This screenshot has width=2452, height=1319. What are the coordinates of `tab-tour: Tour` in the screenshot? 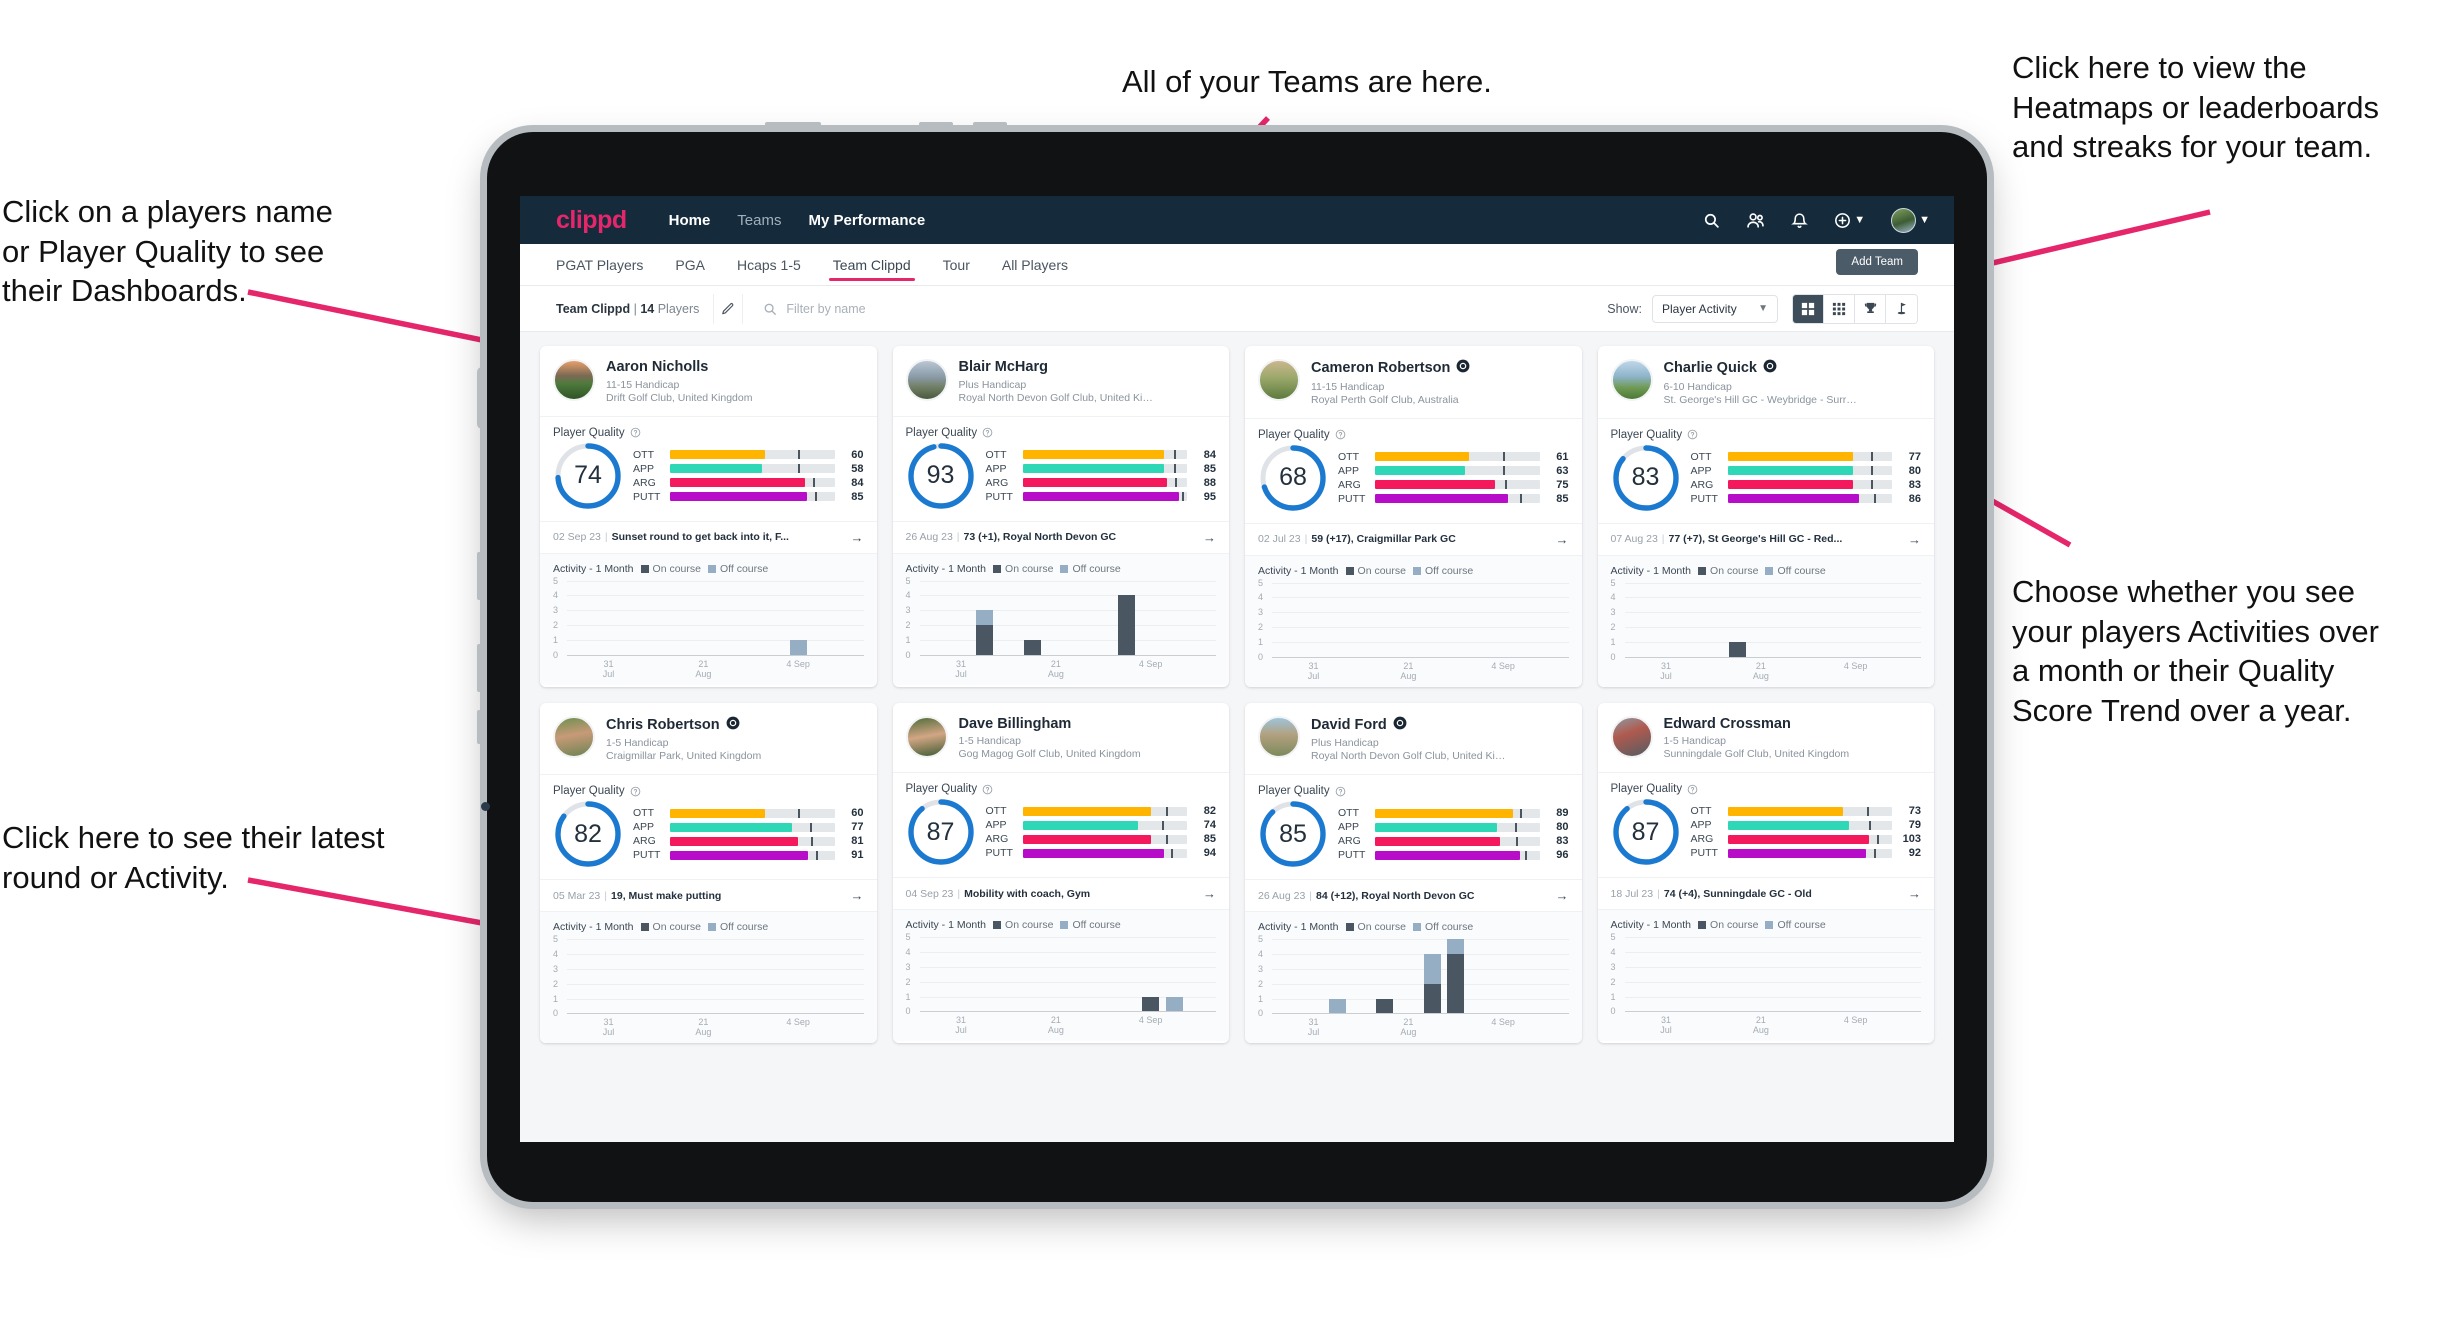 It's located at (956, 265).